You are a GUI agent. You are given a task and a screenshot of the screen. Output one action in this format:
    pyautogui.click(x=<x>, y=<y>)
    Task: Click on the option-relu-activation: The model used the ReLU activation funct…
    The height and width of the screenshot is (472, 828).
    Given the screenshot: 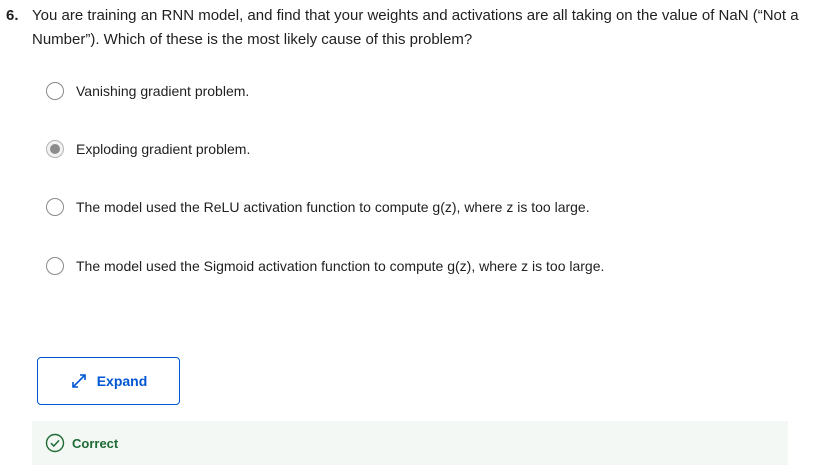 What is the action you would take?
    pyautogui.click(x=318, y=207)
    